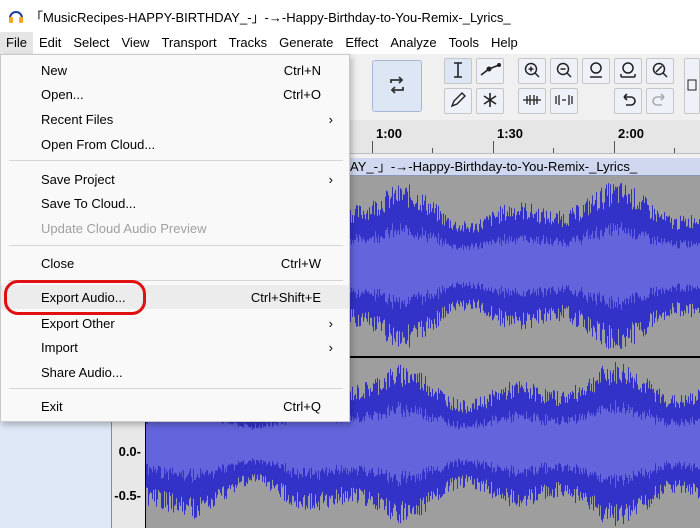 The image size is (700, 528). What do you see at coordinates (631, 133) in the screenshot?
I see `ruler-label: 2:00` at bounding box center [631, 133].